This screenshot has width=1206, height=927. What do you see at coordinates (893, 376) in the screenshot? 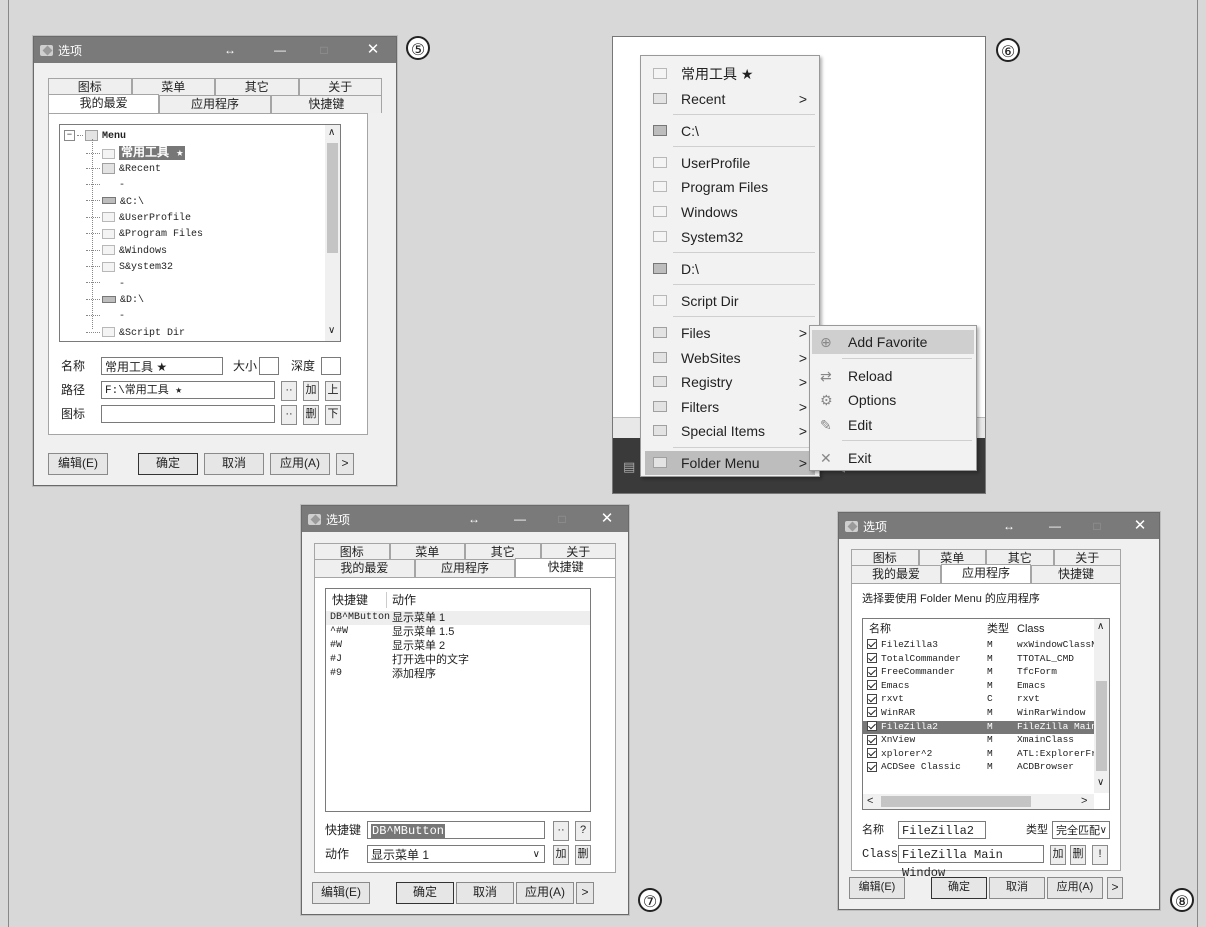
I see `submenu-item: ⇄ Reload` at bounding box center [893, 376].